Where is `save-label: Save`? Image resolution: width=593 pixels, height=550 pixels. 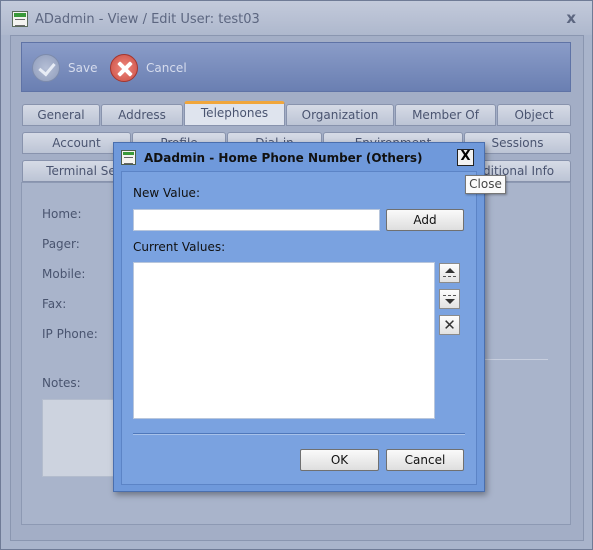 save-label: Save is located at coordinates (83, 68).